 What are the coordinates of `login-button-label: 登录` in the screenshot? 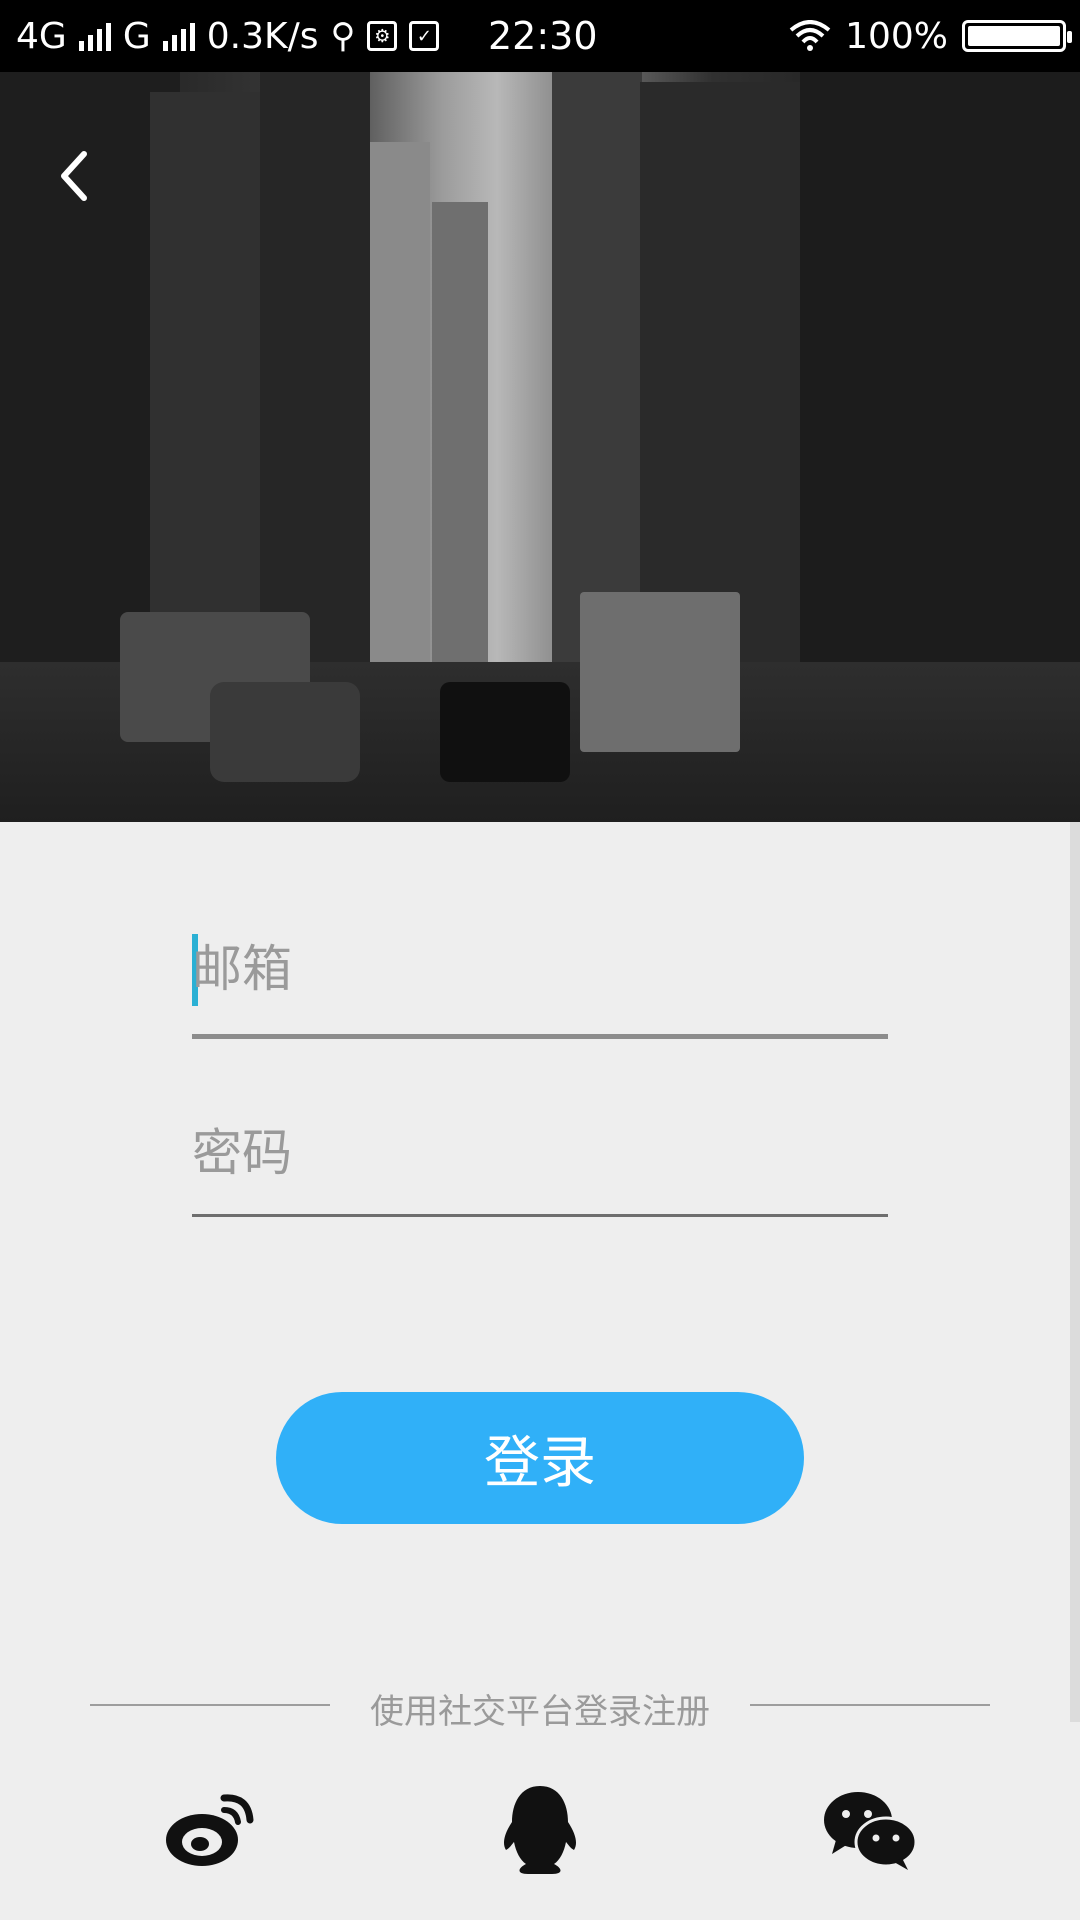 It's located at (540, 1463).